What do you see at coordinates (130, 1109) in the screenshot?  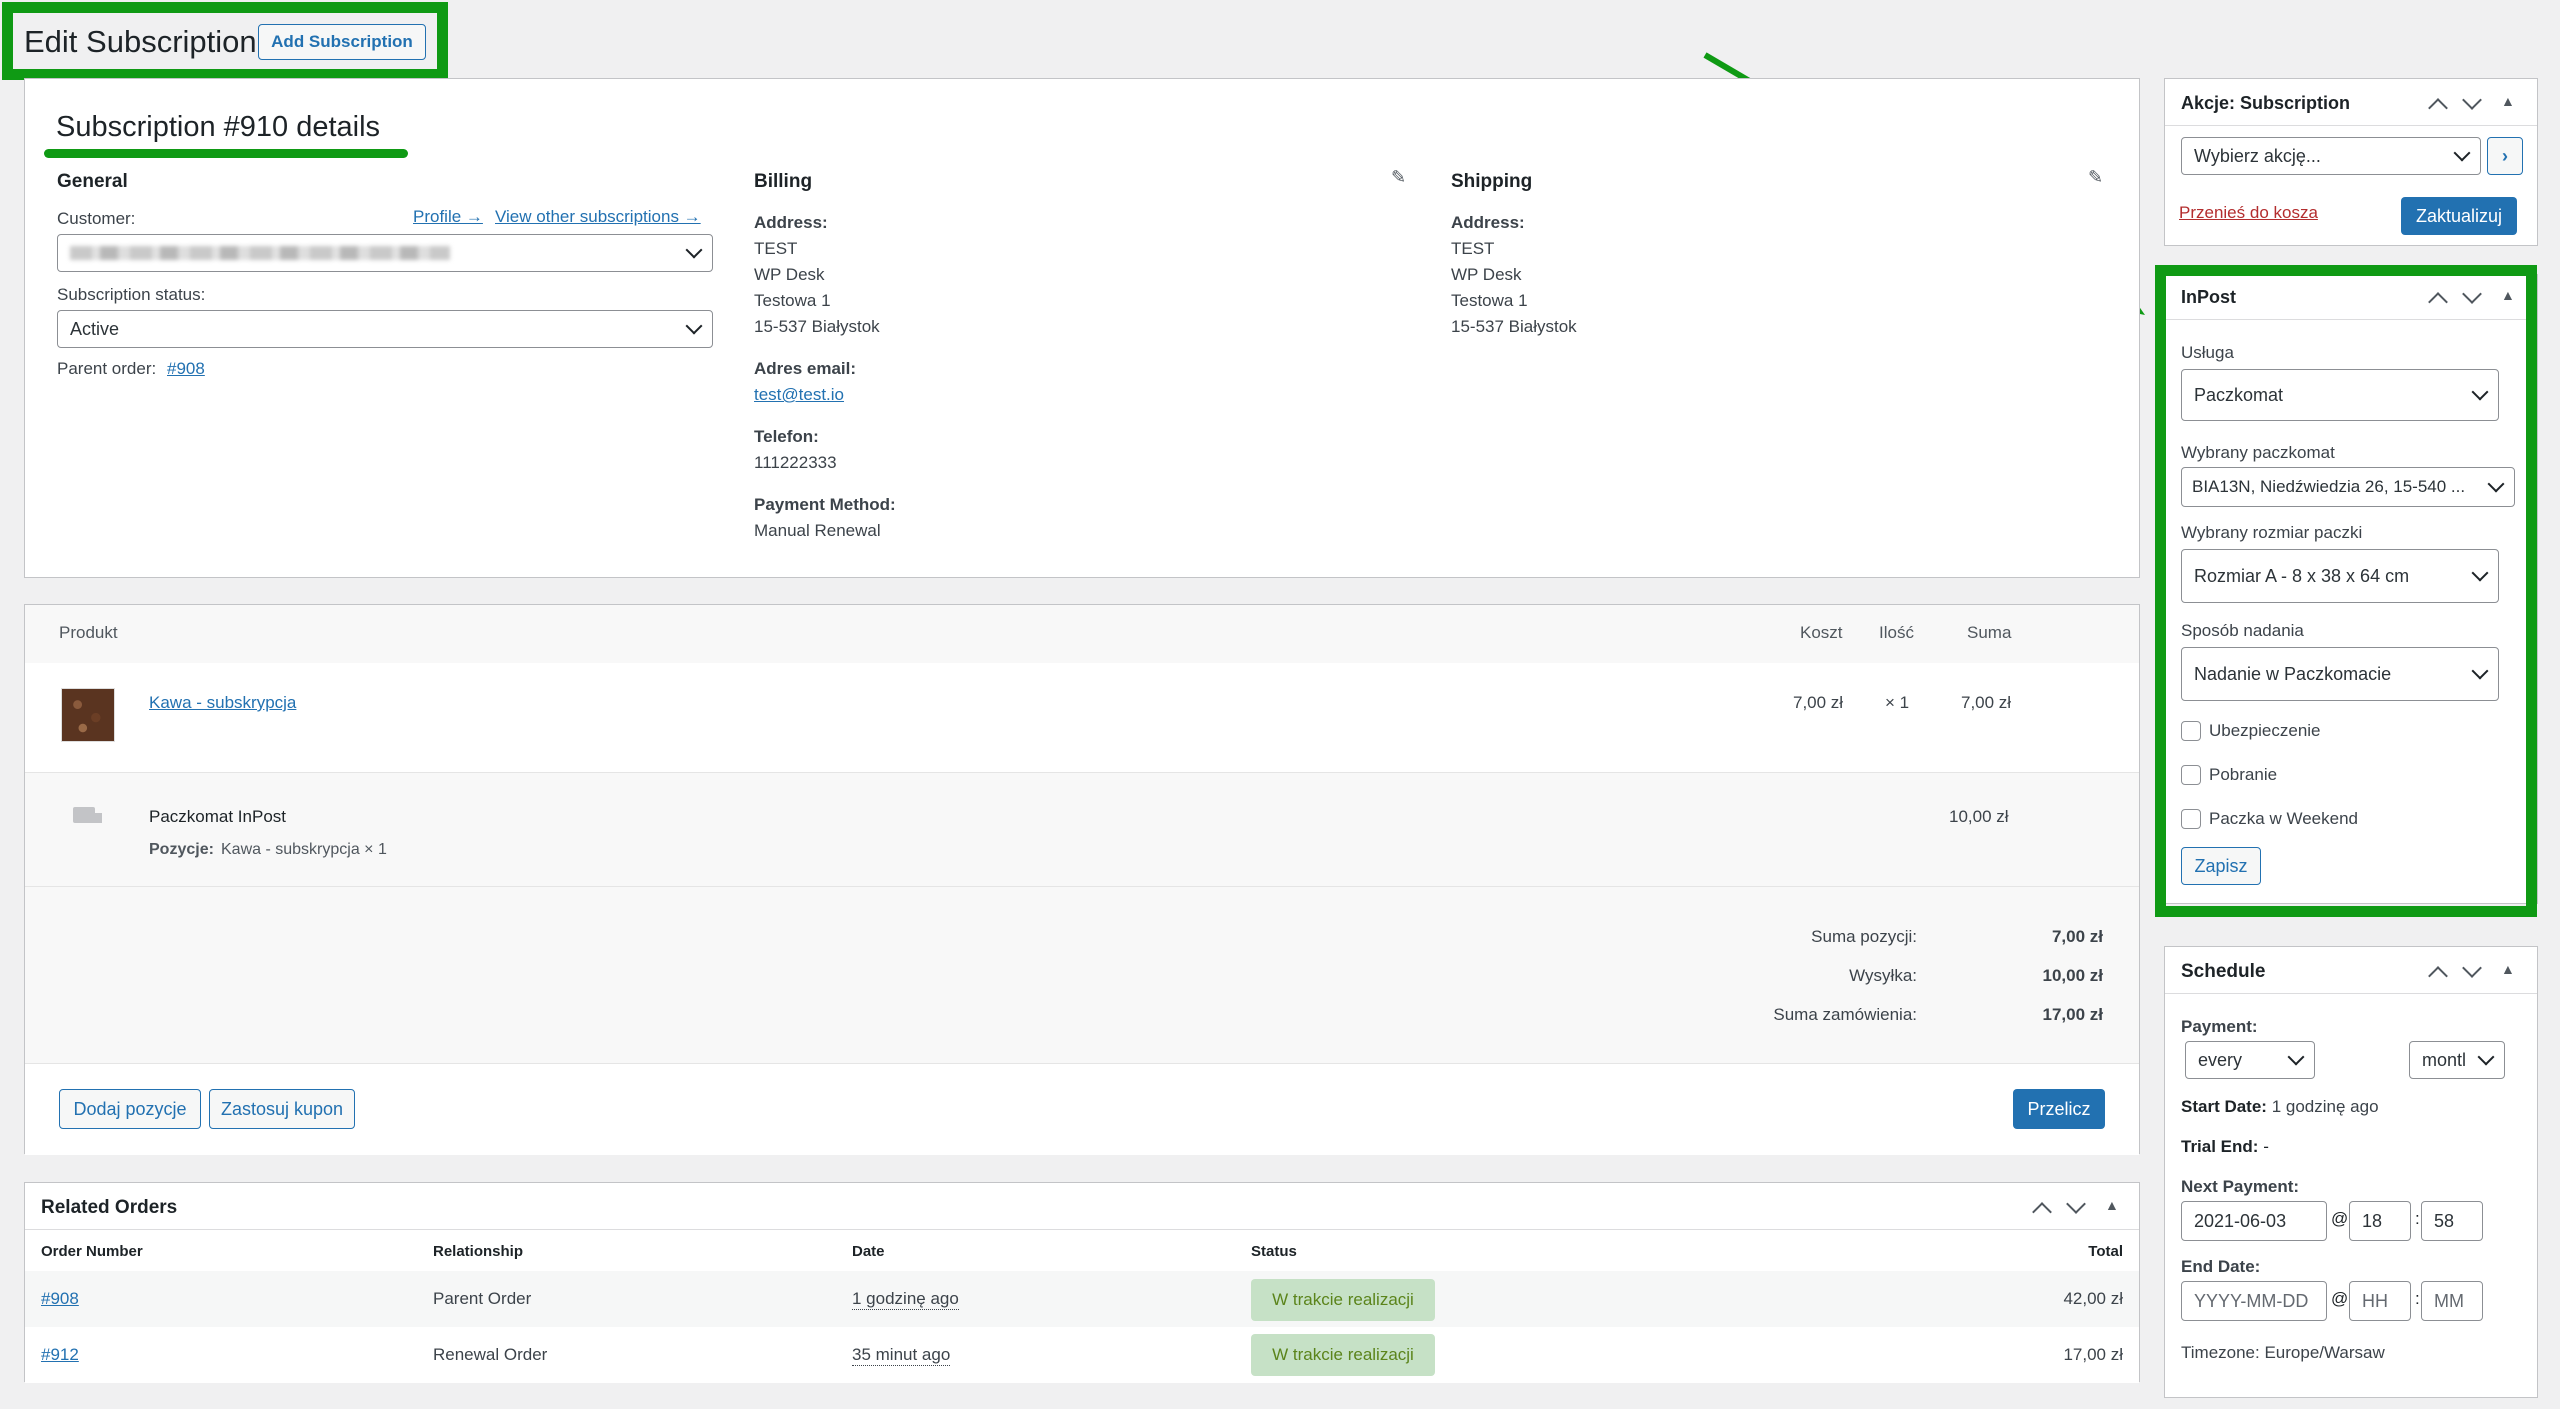 I see `add-items-button: Dodaj pozycje` at bounding box center [130, 1109].